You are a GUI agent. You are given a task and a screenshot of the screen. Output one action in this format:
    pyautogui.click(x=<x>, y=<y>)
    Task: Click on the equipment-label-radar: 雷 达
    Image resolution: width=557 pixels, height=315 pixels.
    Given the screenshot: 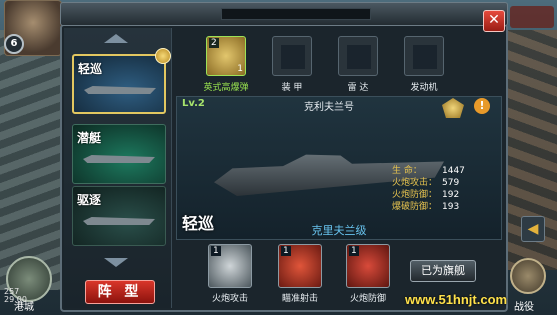 What is the action you would take?
    pyautogui.click(x=358, y=88)
    